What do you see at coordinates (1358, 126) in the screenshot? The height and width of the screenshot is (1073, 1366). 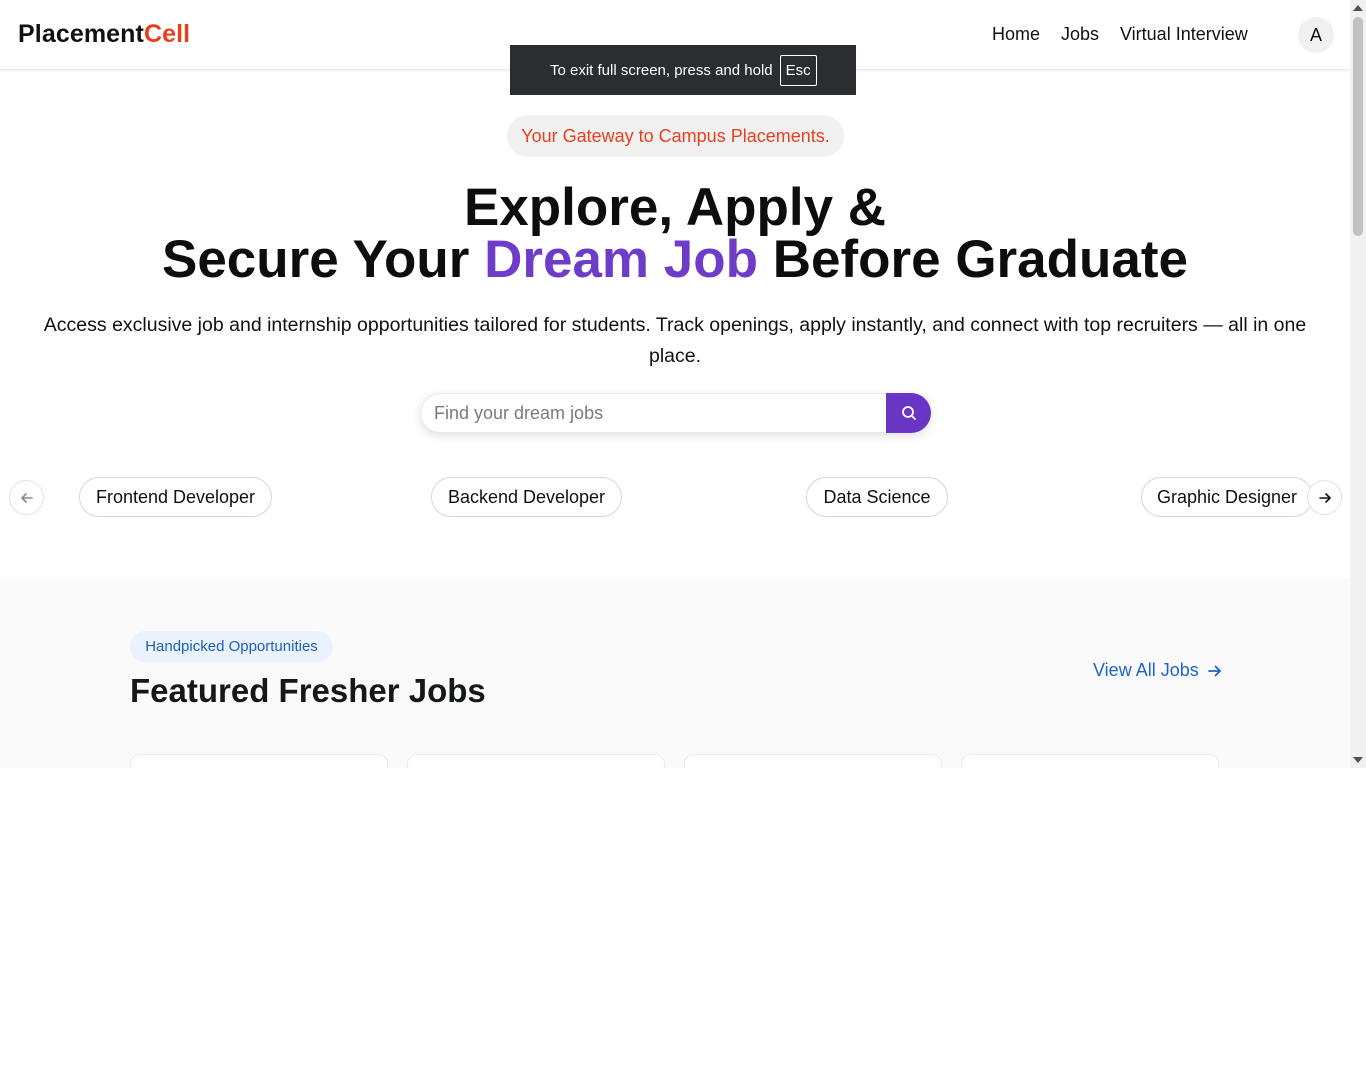 I see `scrollbar-thumb` at bounding box center [1358, 126].